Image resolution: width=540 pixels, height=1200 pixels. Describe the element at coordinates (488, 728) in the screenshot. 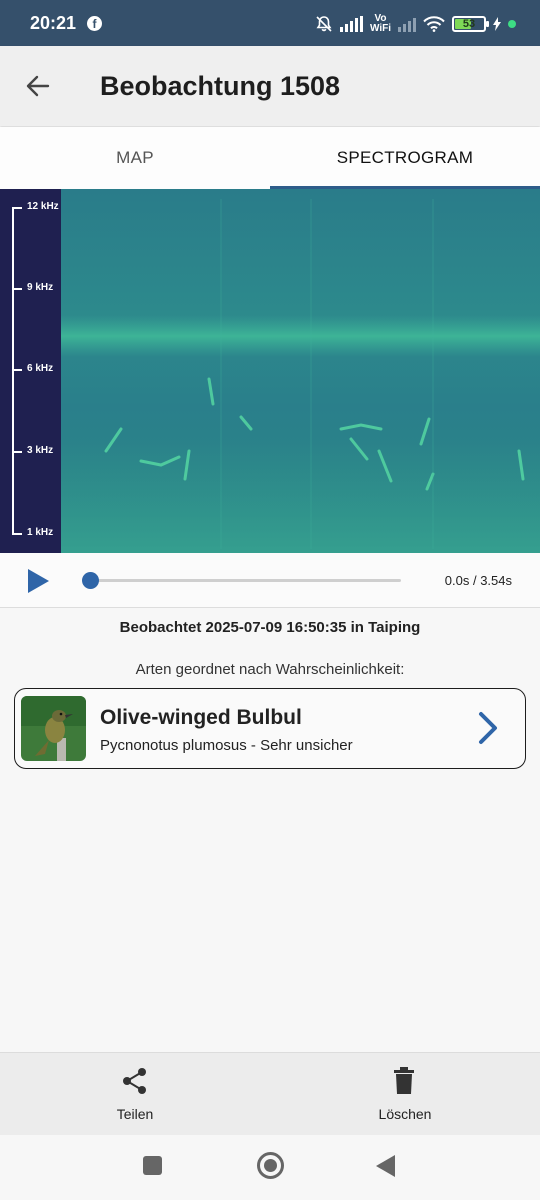

I see `chevron-right-icon` at that location.